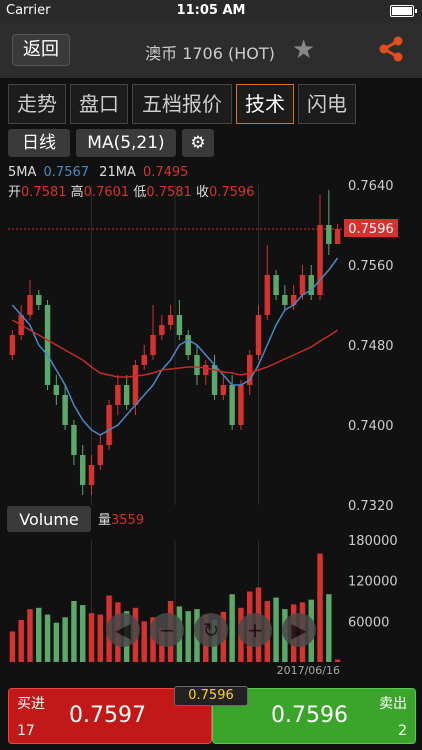 This screenshot has height=750, width=422. Describe the element at coordinates (167, 630) in the screenshot. I see `zoom-out-icon: −` at that location.